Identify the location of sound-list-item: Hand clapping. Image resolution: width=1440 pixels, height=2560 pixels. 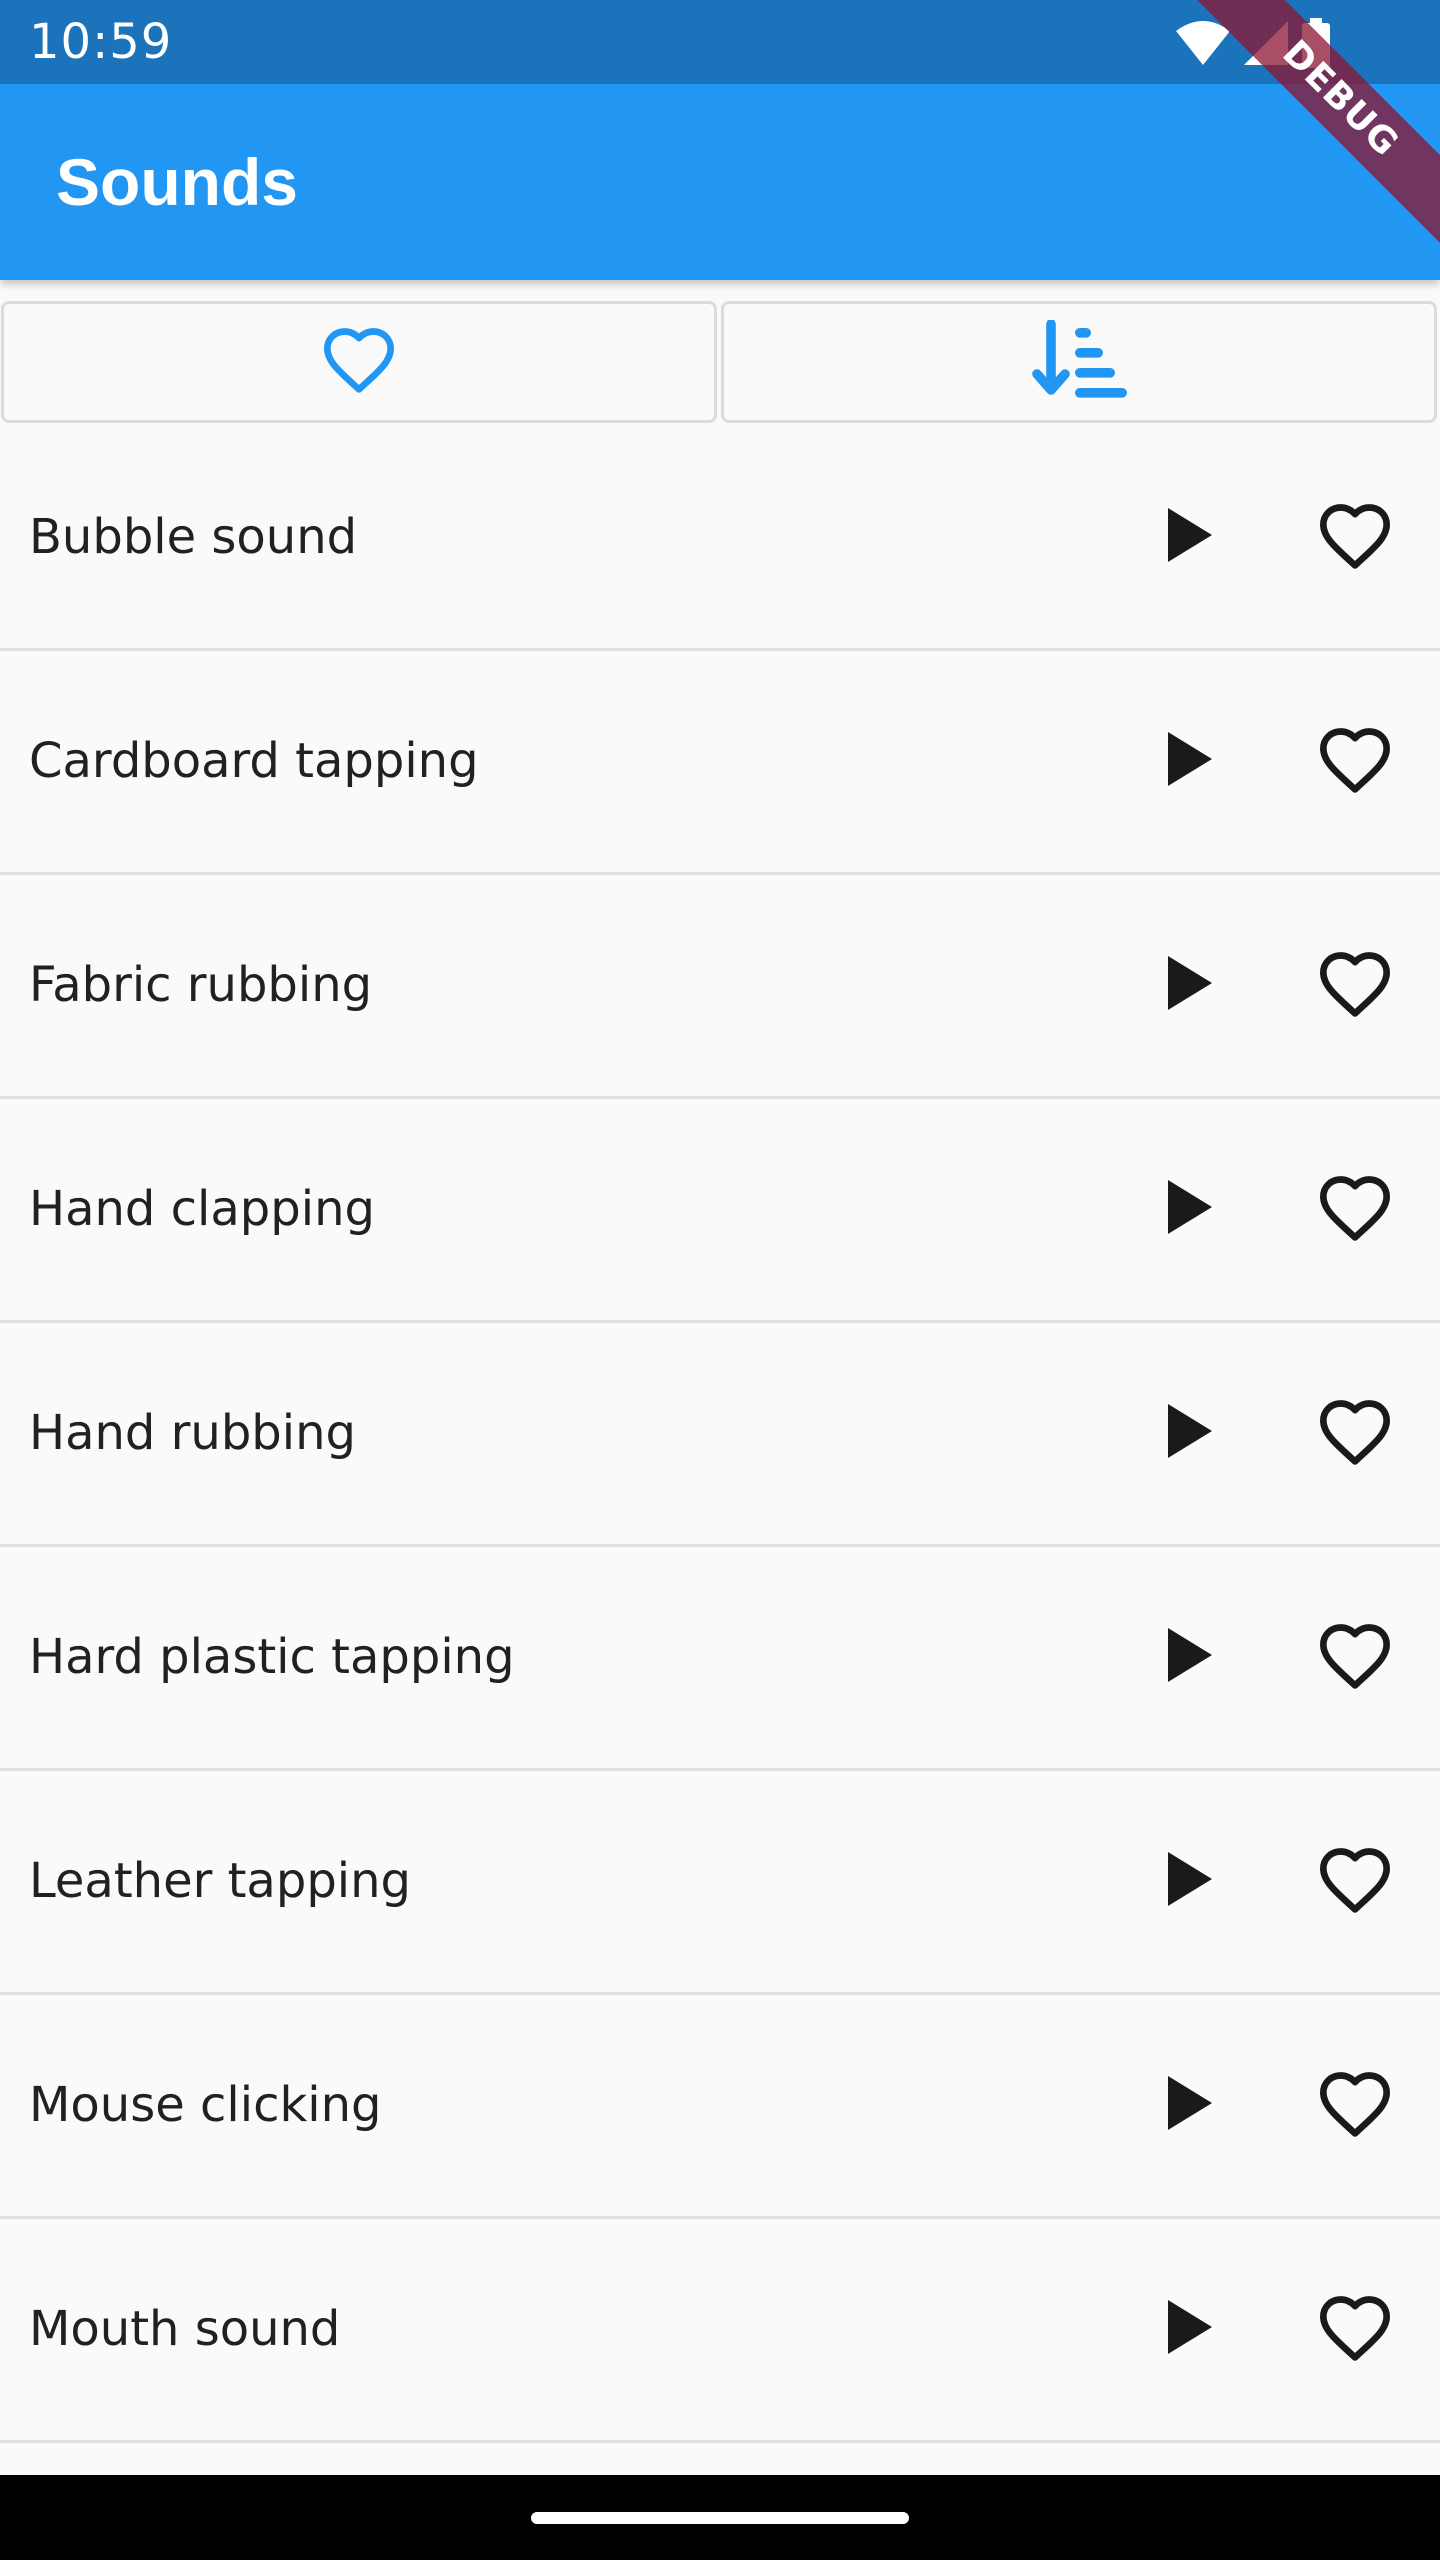
(720, 1211).